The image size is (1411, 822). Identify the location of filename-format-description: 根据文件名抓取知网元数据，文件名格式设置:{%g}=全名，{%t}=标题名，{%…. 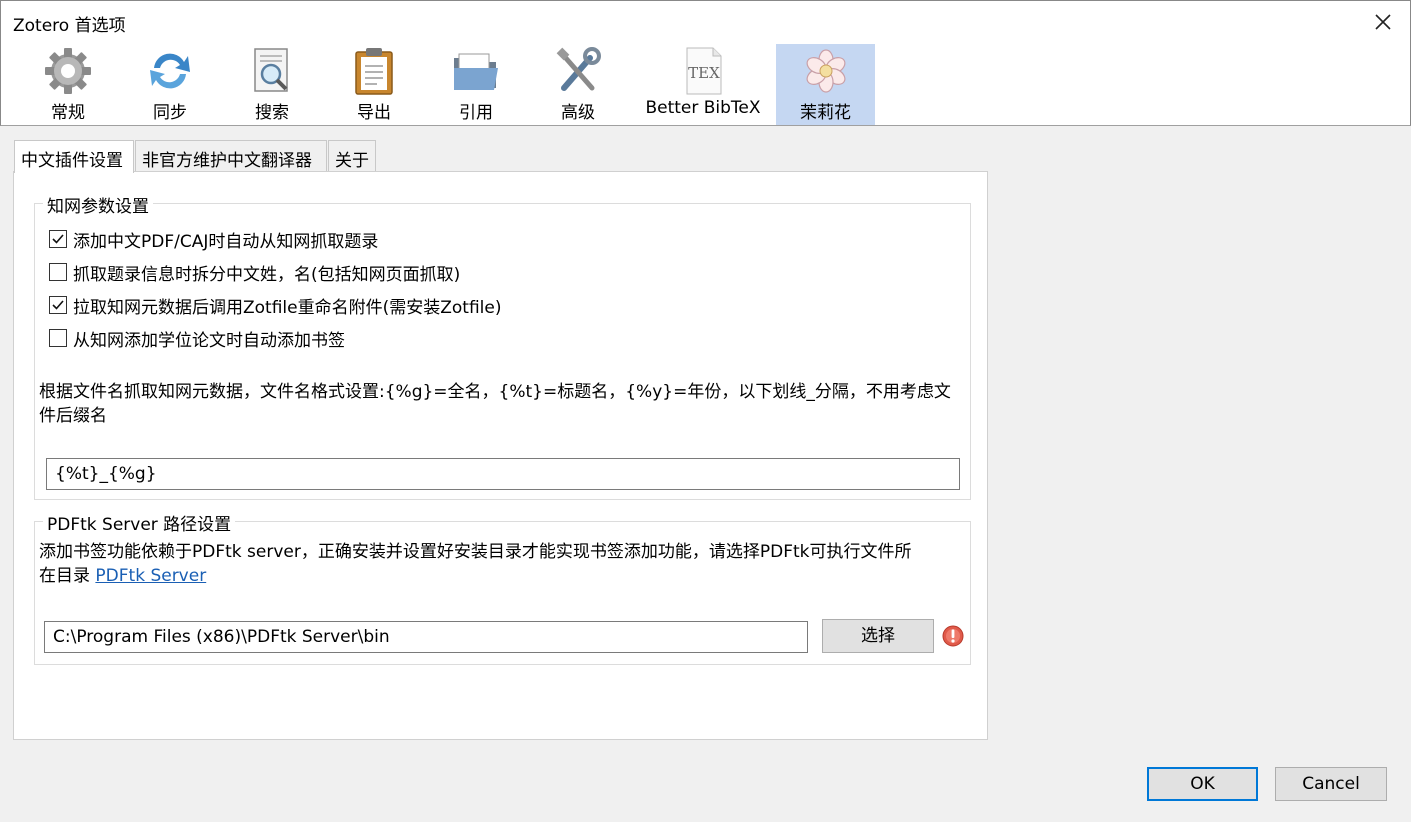
(495, 404).